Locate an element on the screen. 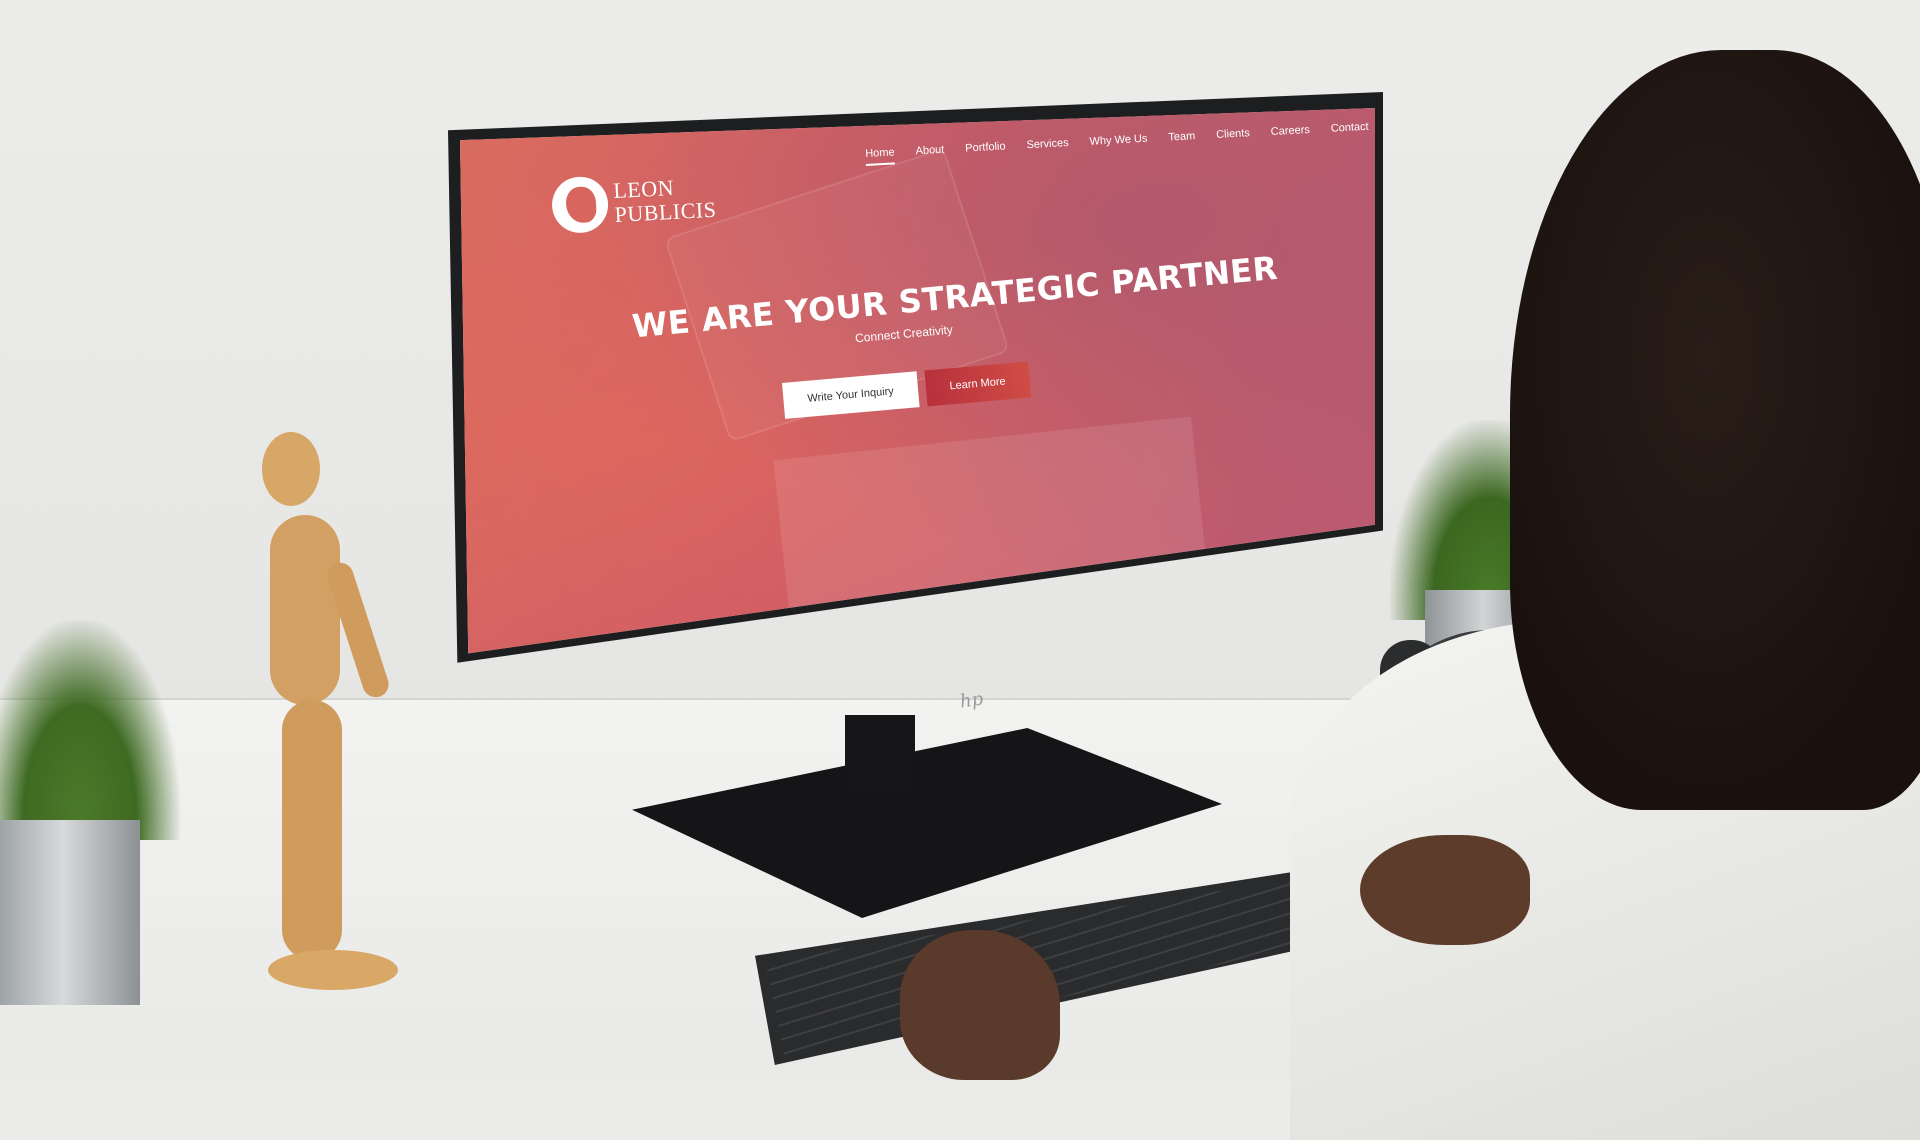  mannequin-body is located at coordinates (305, 610).